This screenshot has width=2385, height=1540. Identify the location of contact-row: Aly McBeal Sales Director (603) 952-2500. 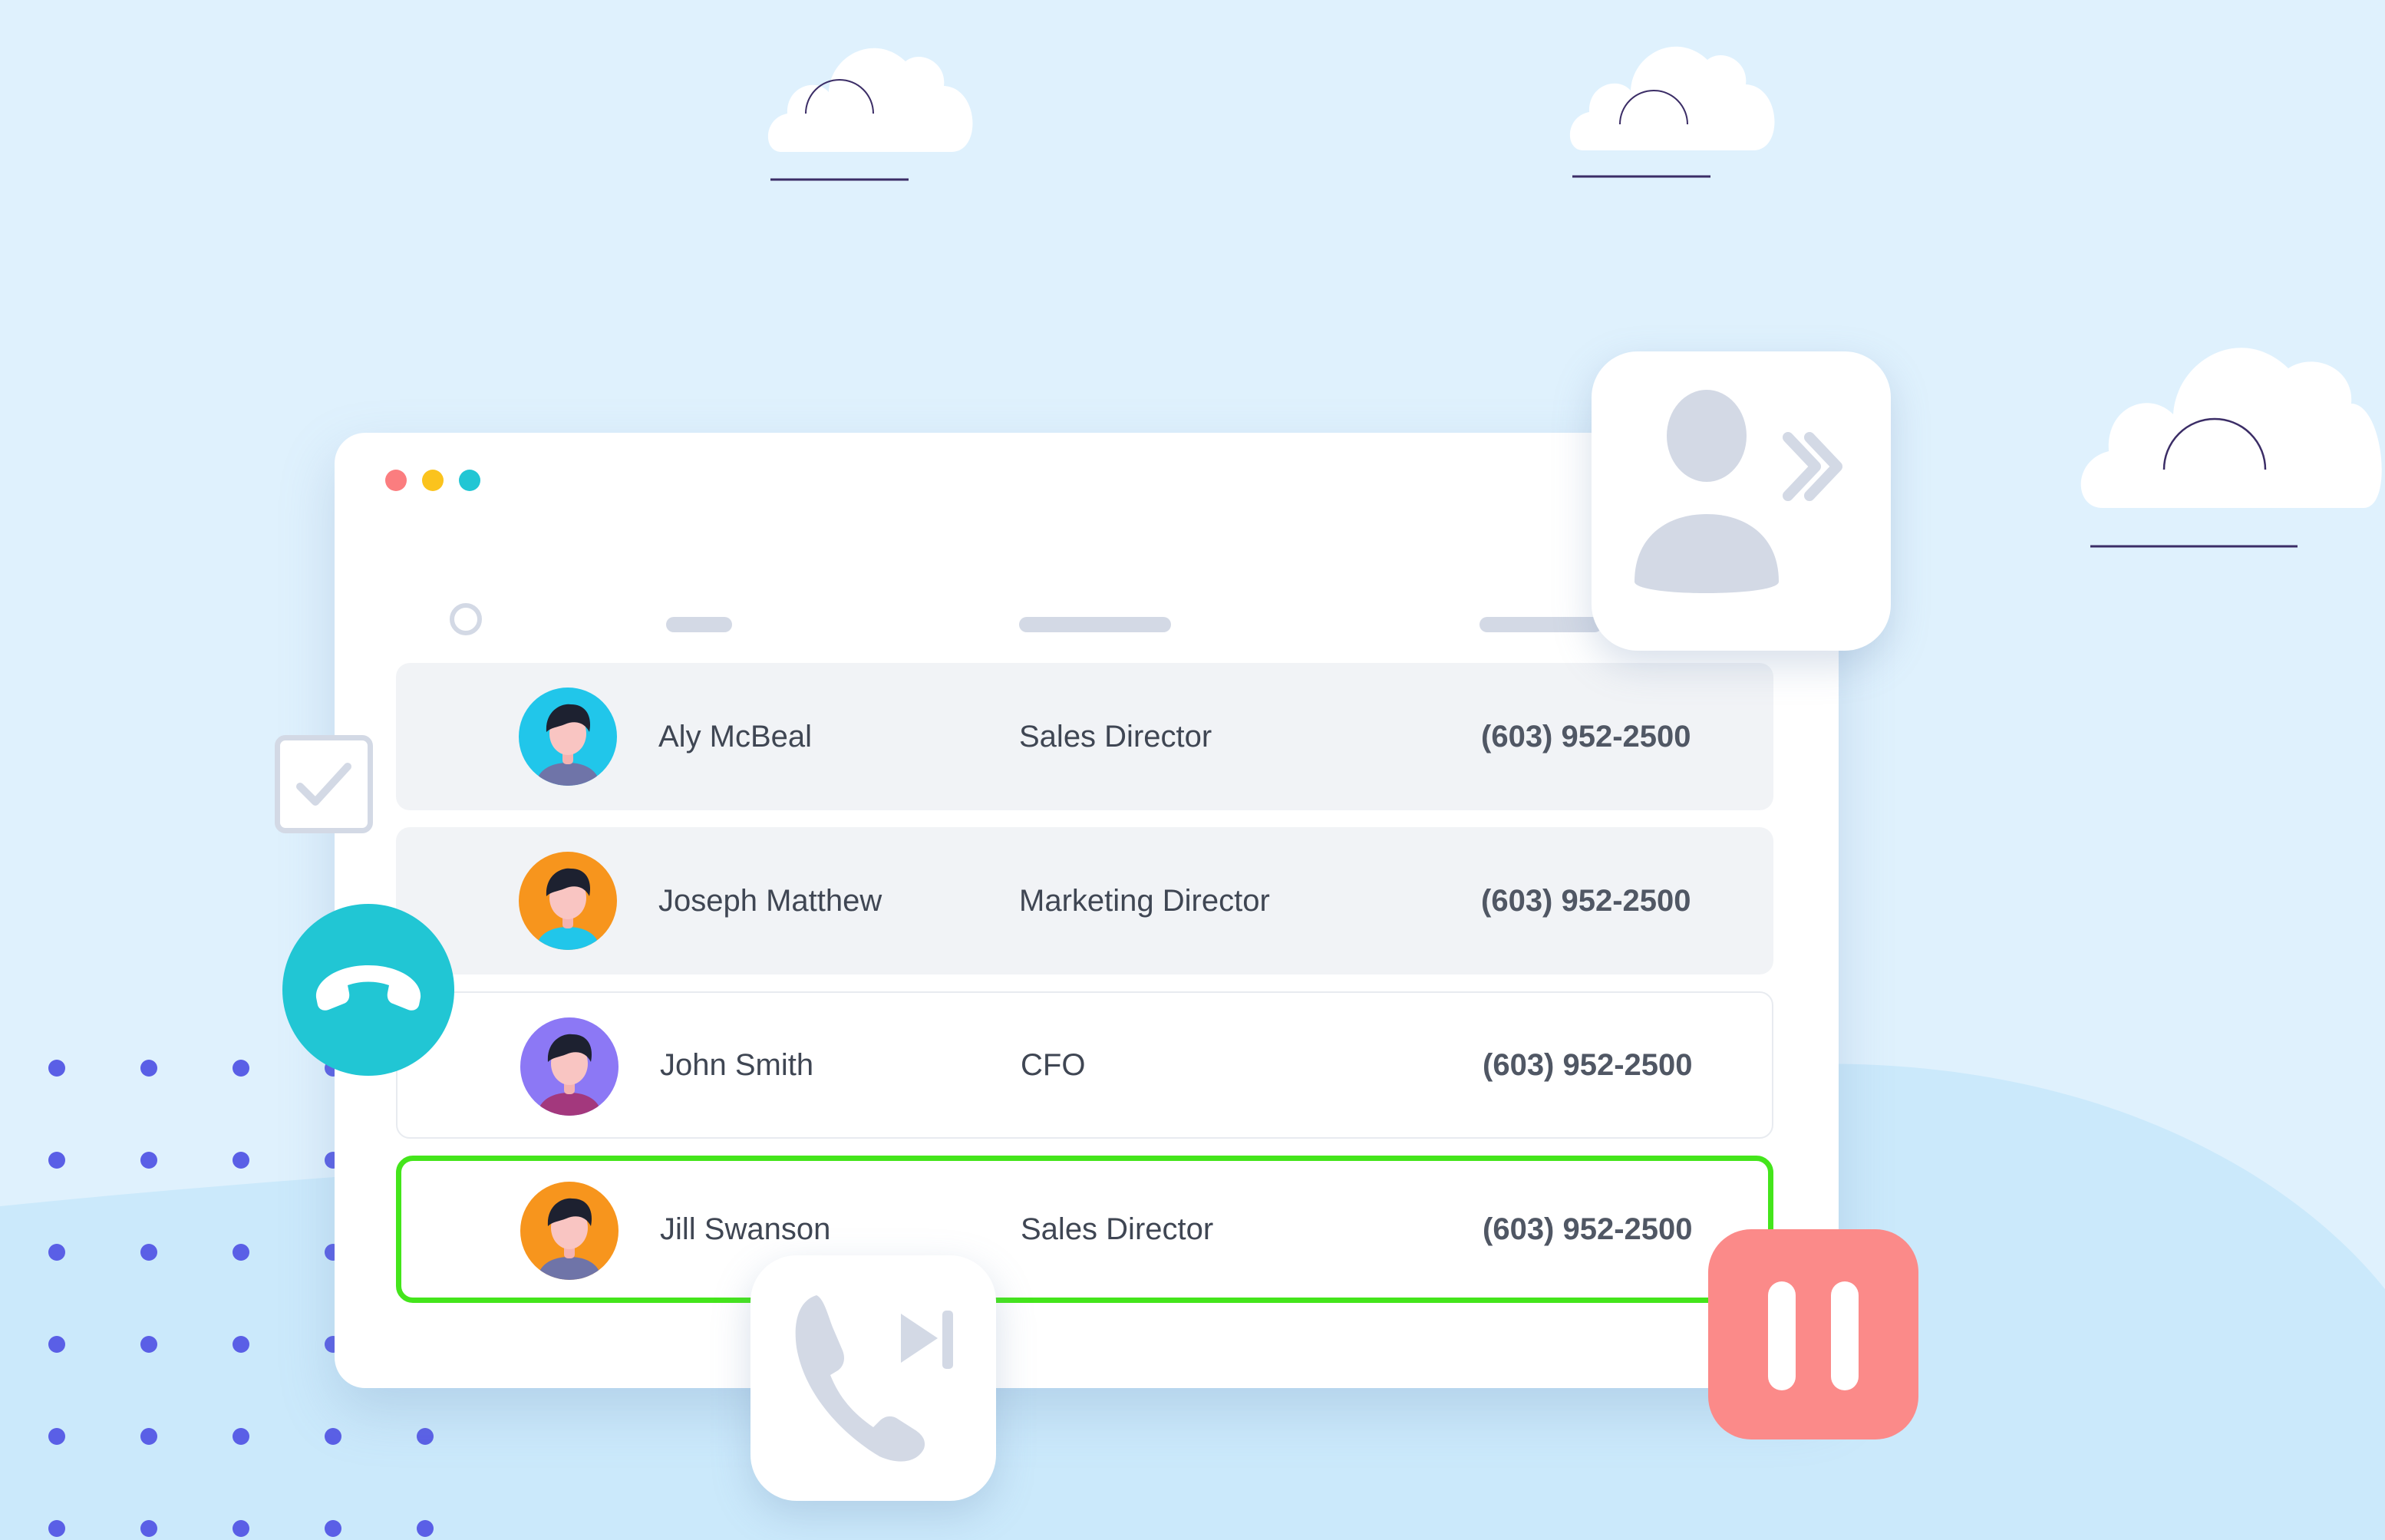
(1084, 736).